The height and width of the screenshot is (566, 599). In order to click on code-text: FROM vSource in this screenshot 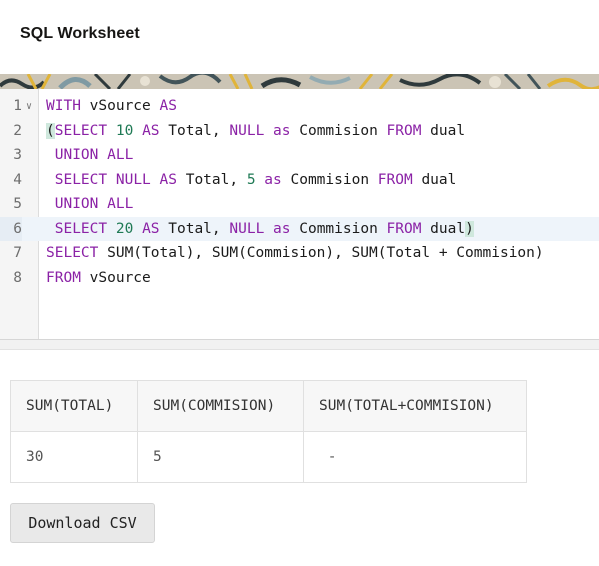, I will do `click(98, 278)`.